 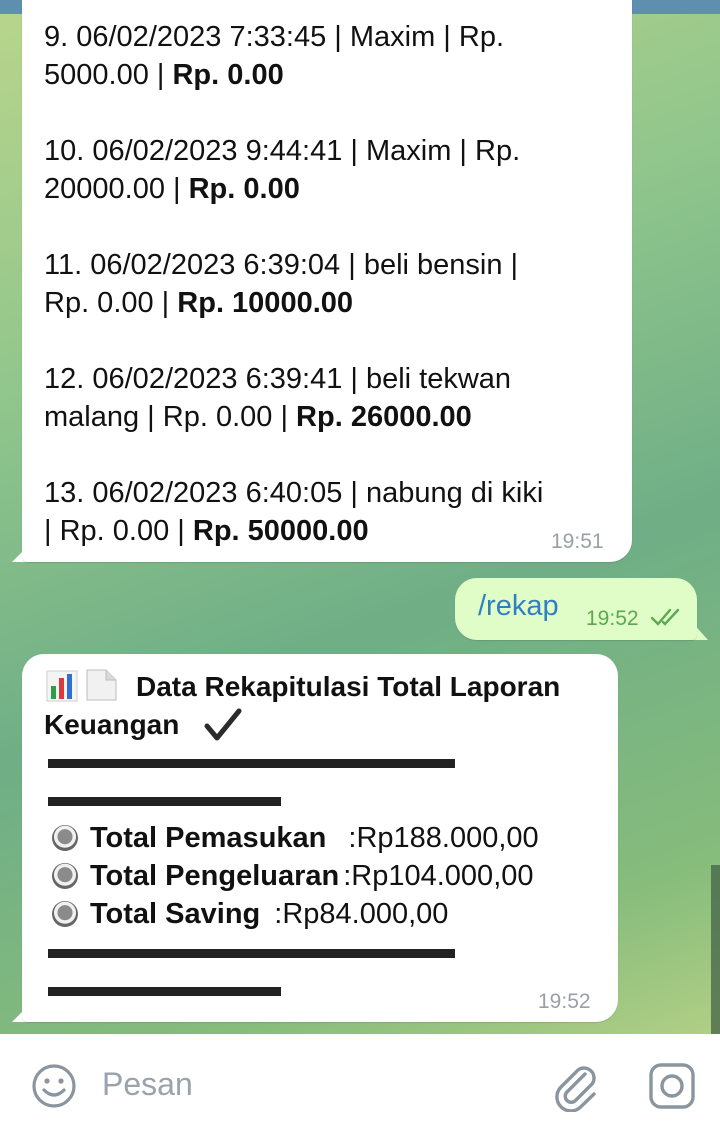 I want to click on smiley-icon, so click(x=54, y=1086).